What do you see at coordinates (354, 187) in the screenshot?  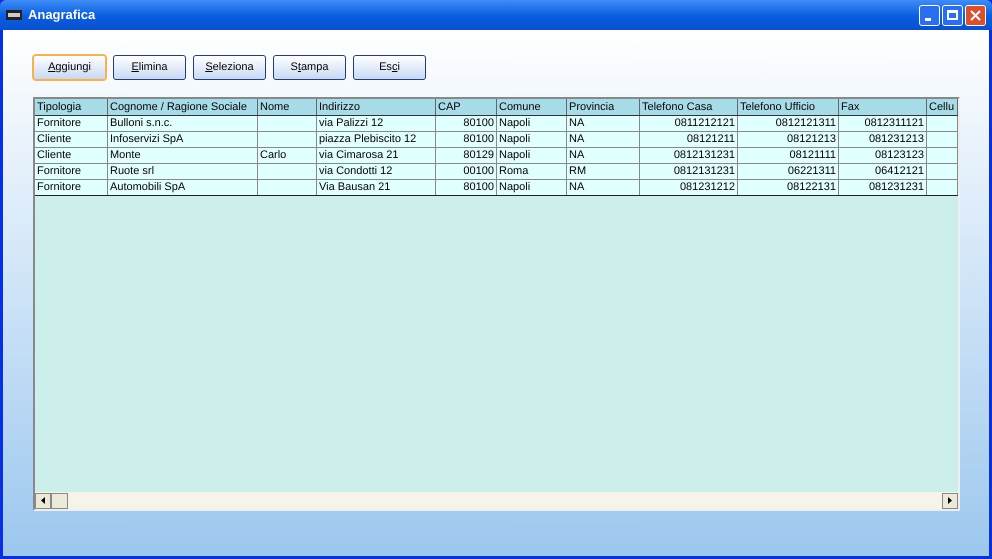 I see `table-cell: Via Bausan 21` at bounding box center [354, 187].